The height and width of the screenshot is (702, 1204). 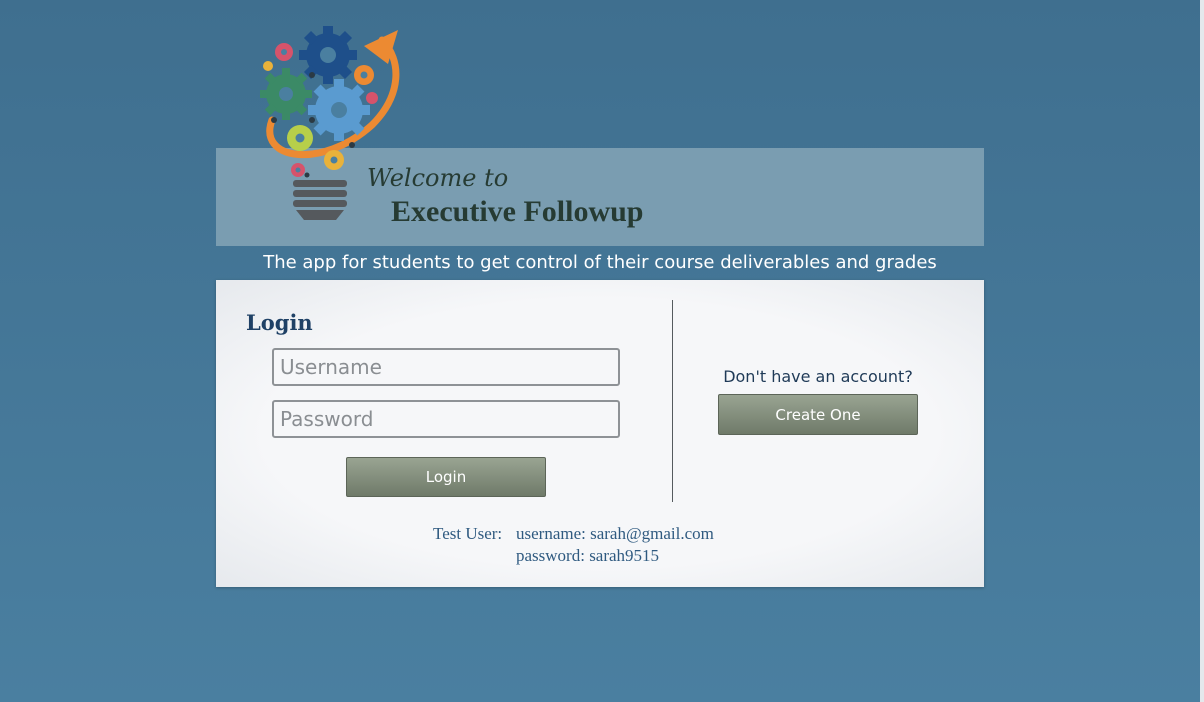 What do you see at coordinates (1202, 351) in the screenshot?
I see `scrollbar-track` at bounding box center [1202, 351].